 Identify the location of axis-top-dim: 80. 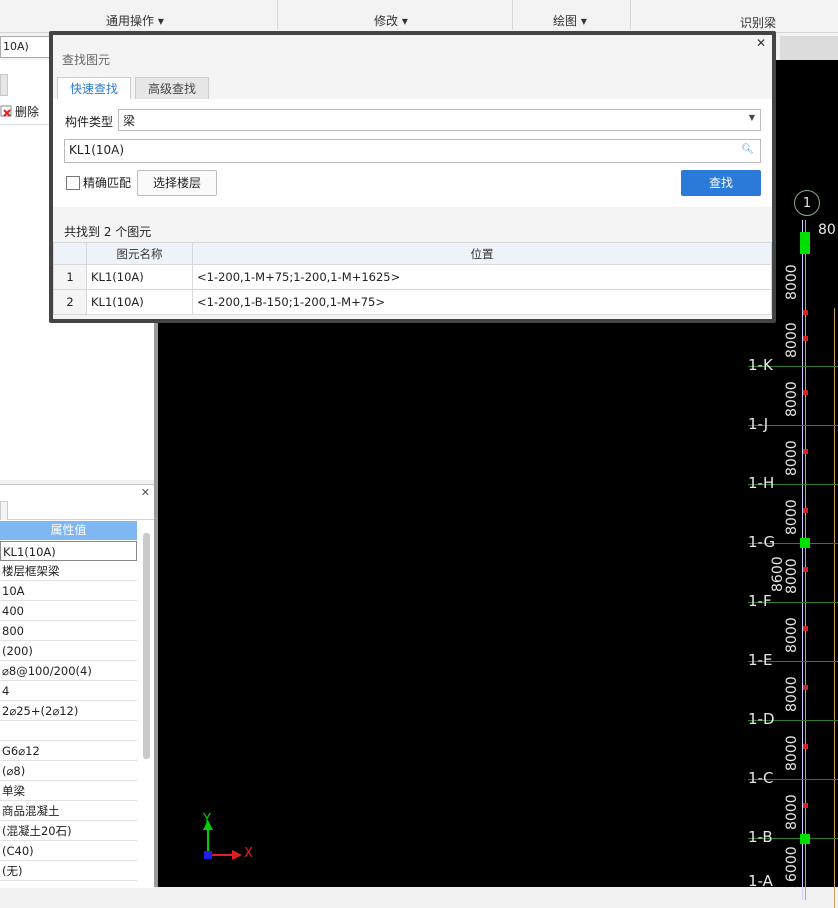
(827, 230).